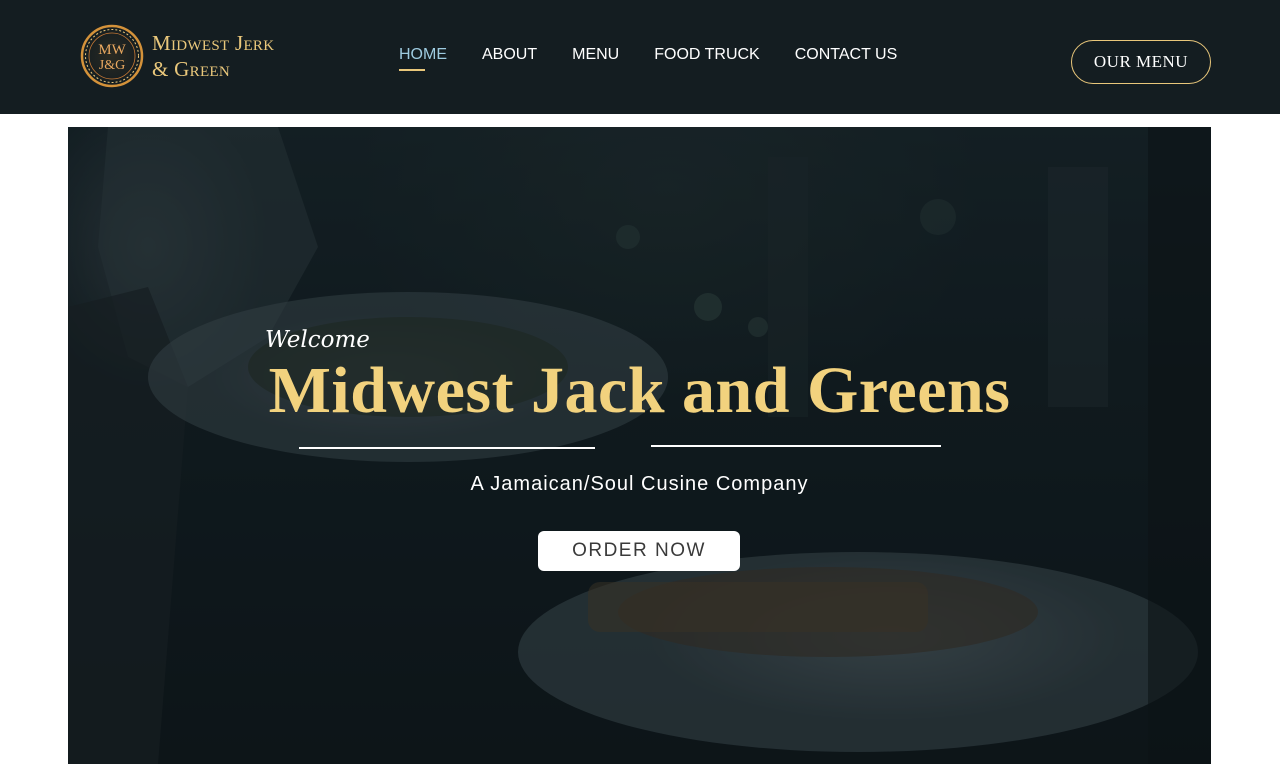 The width and height of the screenshot is (1280, 764). I want to click on nav-home: HOME, so click(423, 58).